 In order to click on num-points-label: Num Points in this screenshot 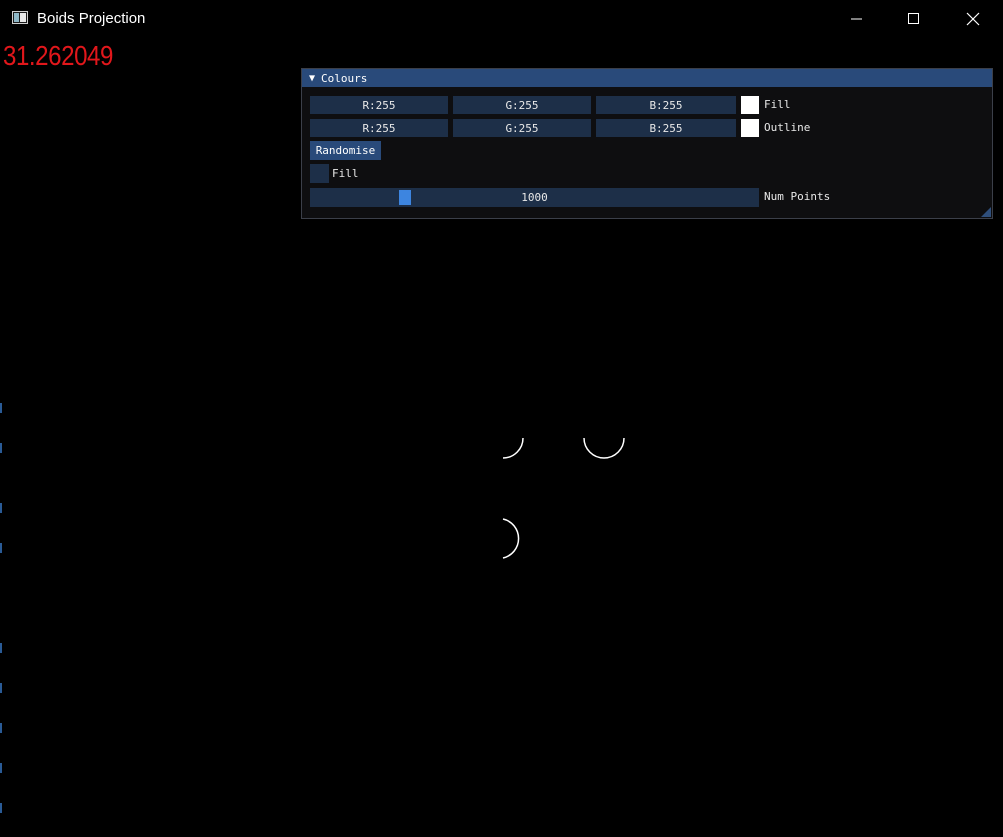, I will do `click(797, 196)`.